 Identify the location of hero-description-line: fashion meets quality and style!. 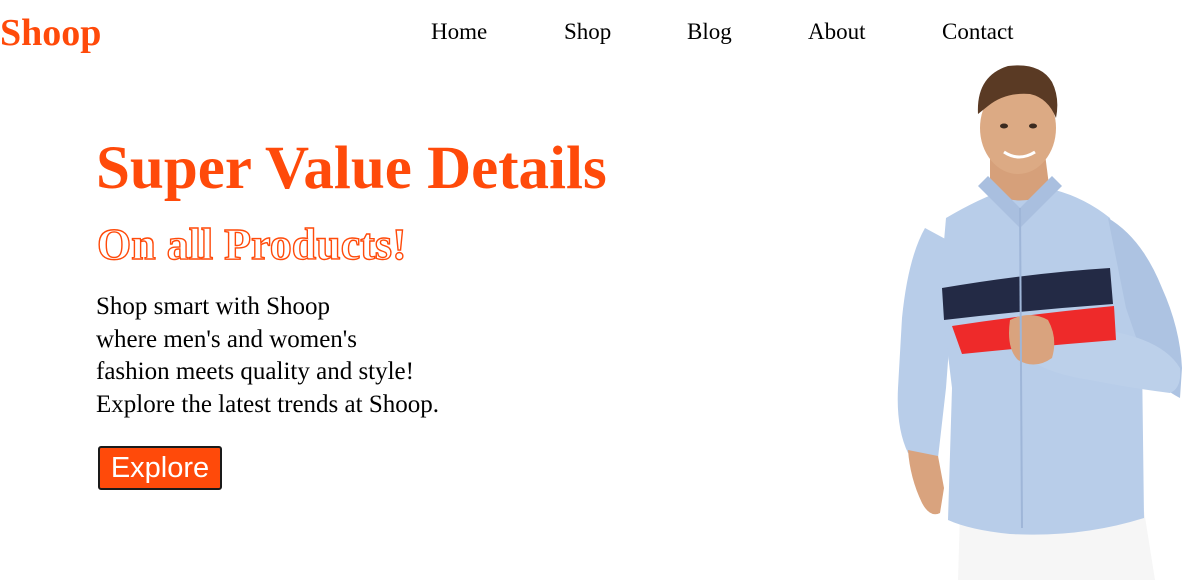
(255, 371).